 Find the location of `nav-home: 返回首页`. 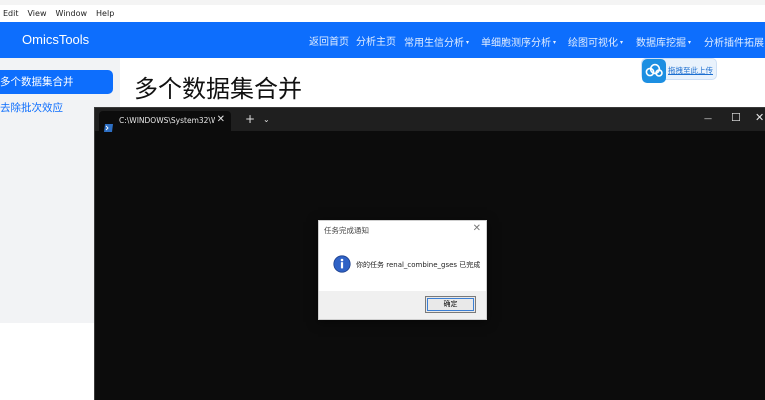

nav-home: 返回首页 is located at coordinates (329, 40).